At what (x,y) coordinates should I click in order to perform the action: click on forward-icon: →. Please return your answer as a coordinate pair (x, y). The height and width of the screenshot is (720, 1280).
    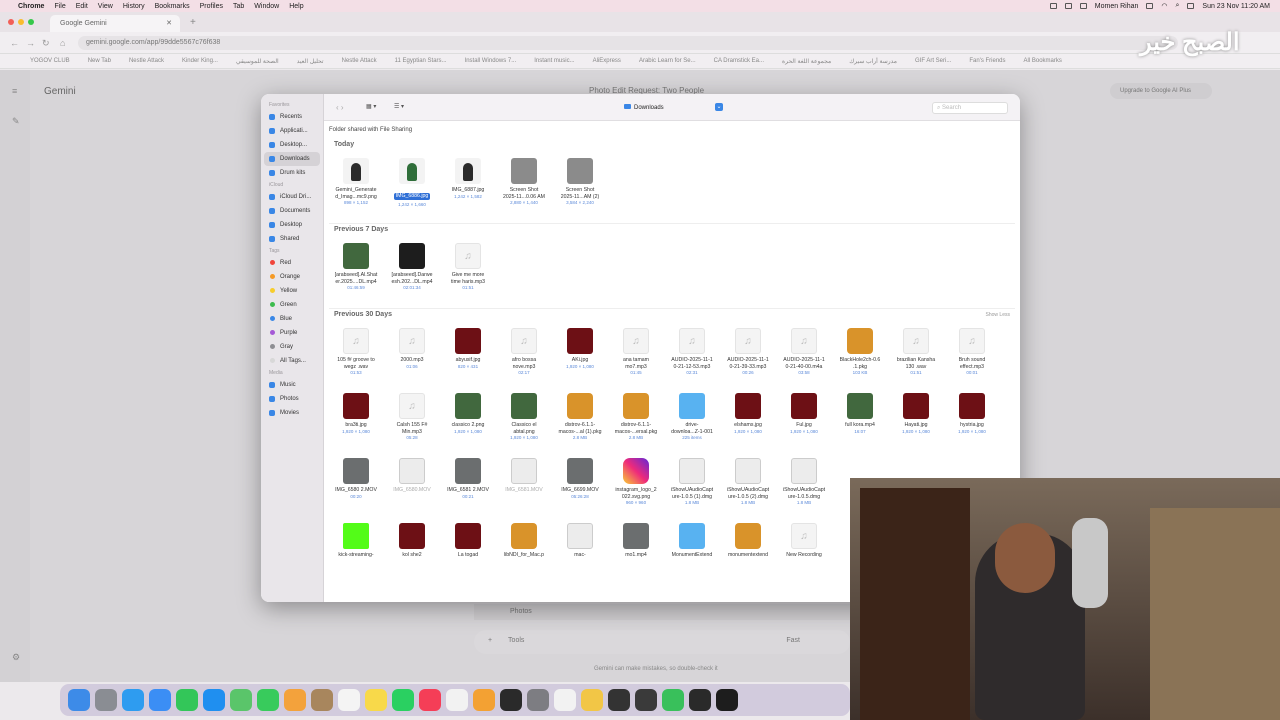
    Looking at the image, I should click on (30, 43).